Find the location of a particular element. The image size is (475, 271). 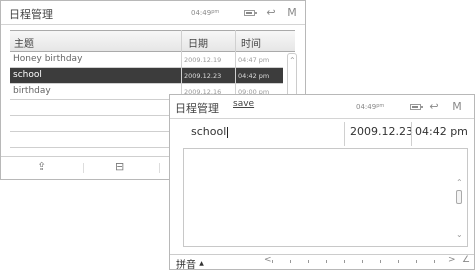

row-time: 04:47 pm is located at coordinates (254, 60).